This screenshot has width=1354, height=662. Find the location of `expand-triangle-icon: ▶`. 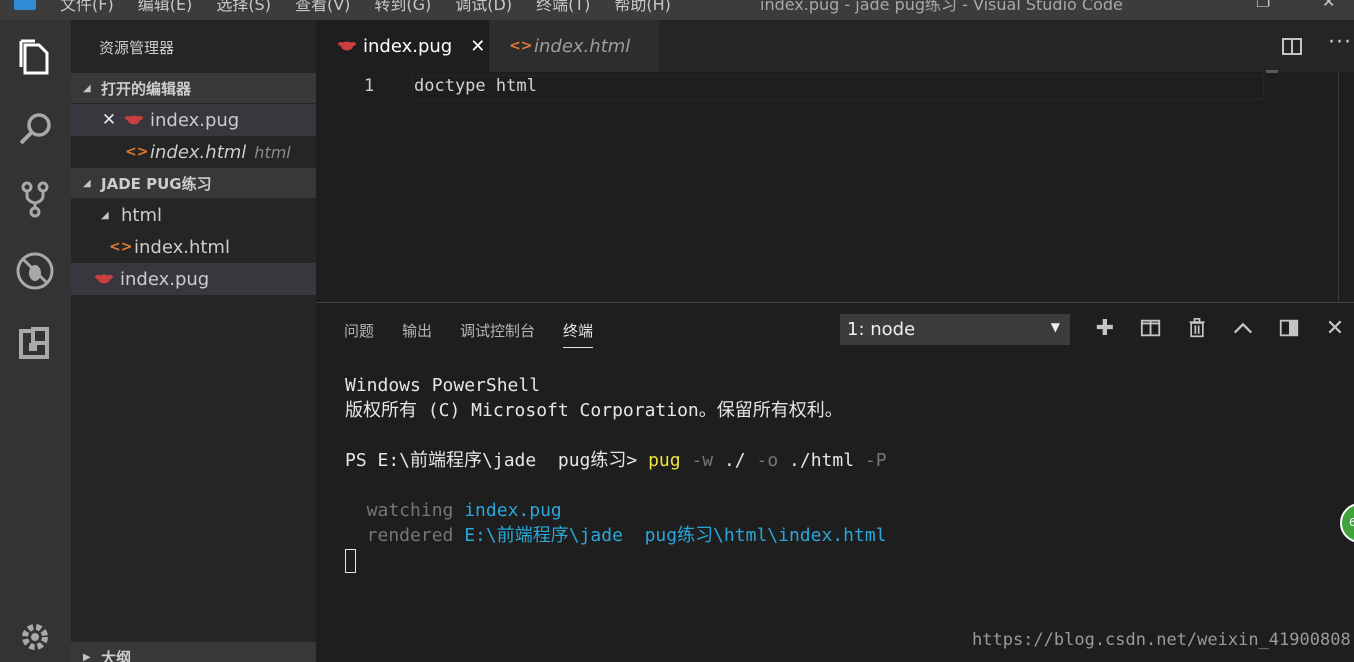

expand-triangle-icon: ▶ is located at coordinates (87, 656).